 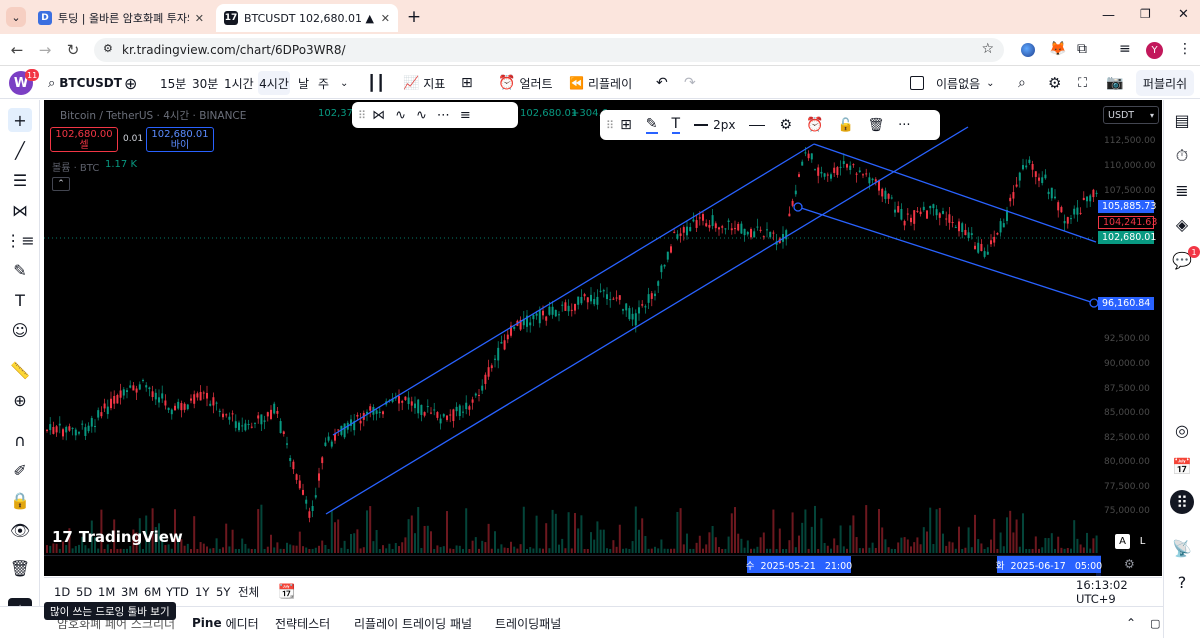 I want to click on add-alert-icon: ⏰, so click(x=814, y=125).